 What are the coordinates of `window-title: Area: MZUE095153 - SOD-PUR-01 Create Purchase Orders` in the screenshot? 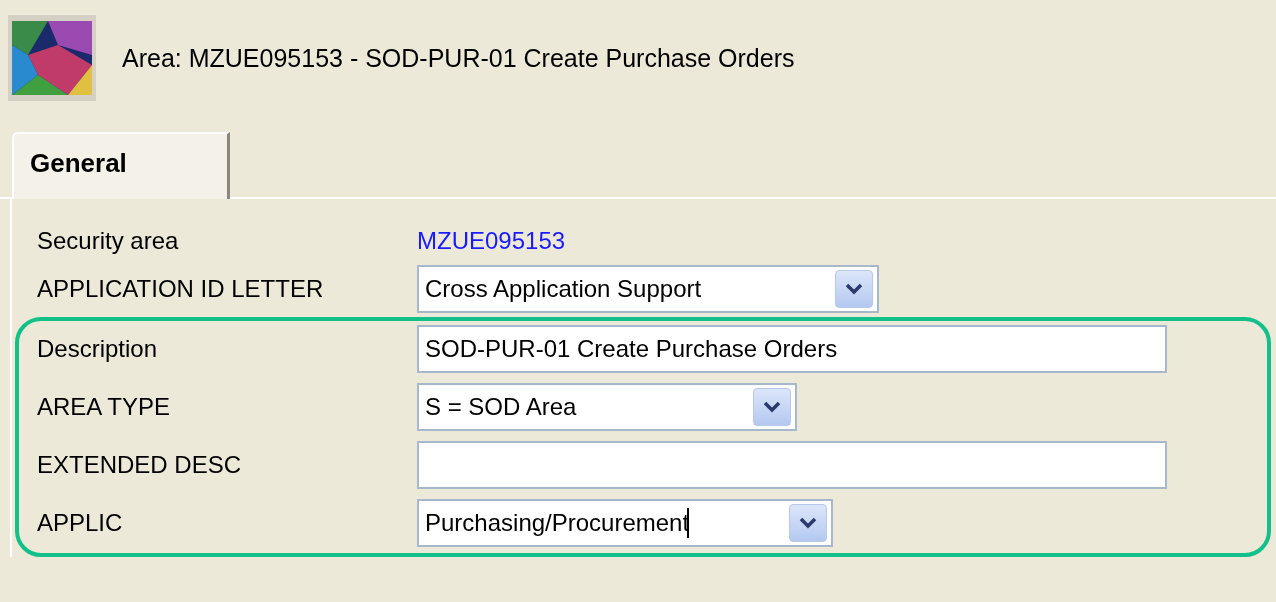 It's located at (458, 58).